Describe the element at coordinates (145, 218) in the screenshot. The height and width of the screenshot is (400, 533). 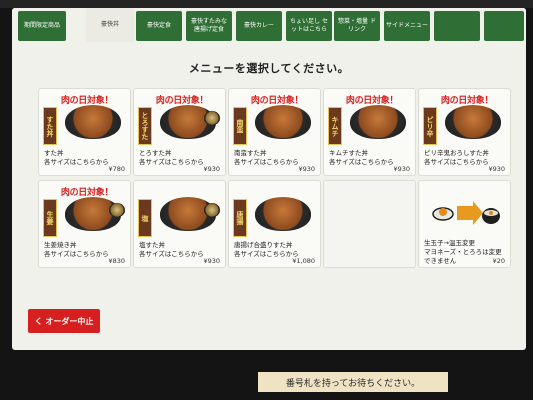
I see `dish-label: 塩` at that location.